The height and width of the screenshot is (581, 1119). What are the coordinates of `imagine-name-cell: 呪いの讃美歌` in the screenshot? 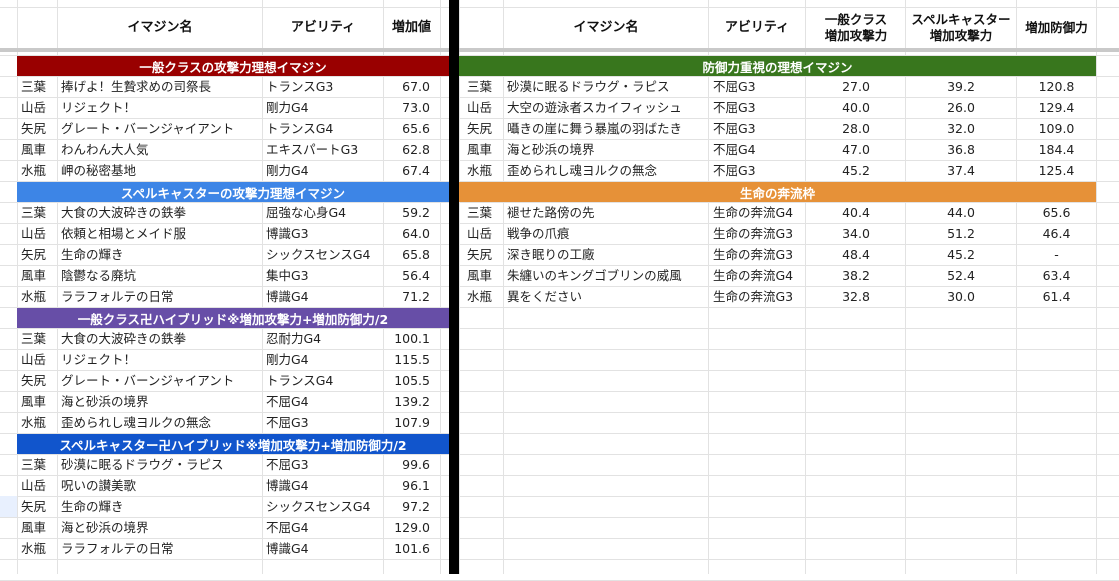 It's located at (161, 485).